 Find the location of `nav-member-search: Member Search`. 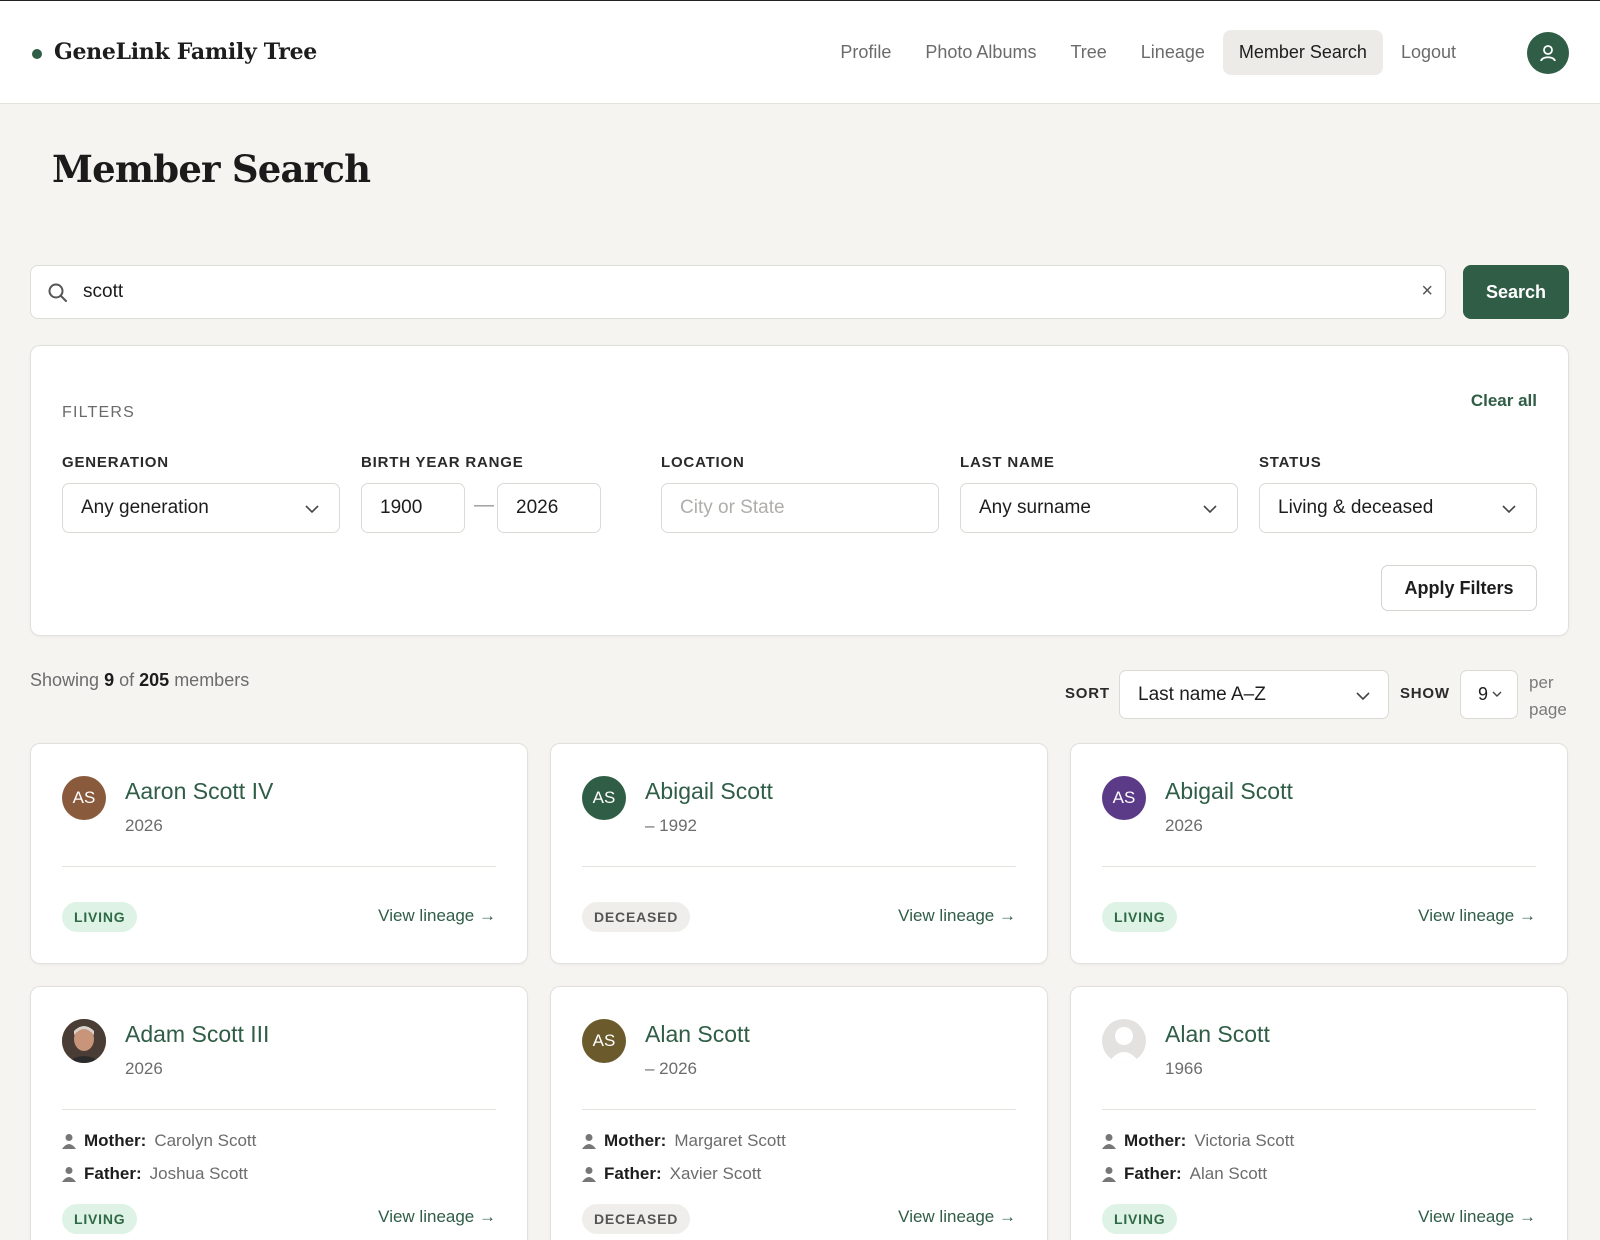

nav-member-search: Member Search is located at coordinates (1302, 52).